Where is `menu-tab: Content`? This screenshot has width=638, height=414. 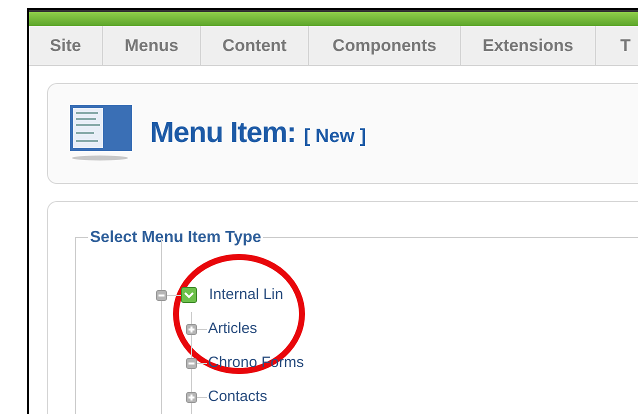
menu-tab: Content is located at coordinates (255, 45).